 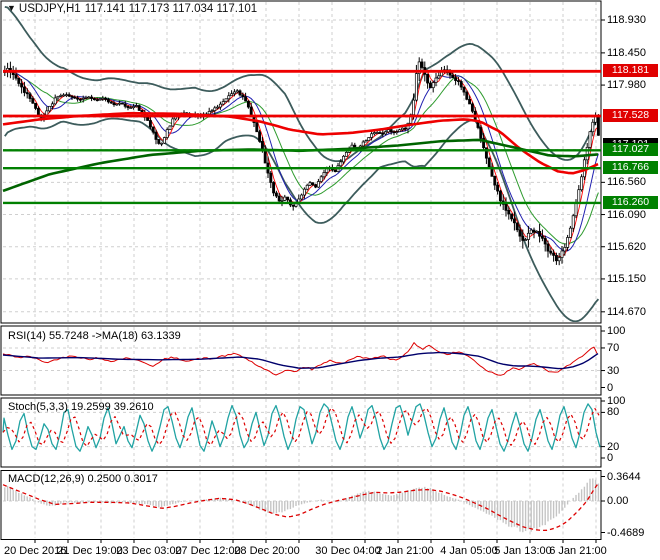 What do you see at coordinates (613, 370) in the screenshot?
I see `rsi-tick-label: 30` at bounding box center [613, 370].